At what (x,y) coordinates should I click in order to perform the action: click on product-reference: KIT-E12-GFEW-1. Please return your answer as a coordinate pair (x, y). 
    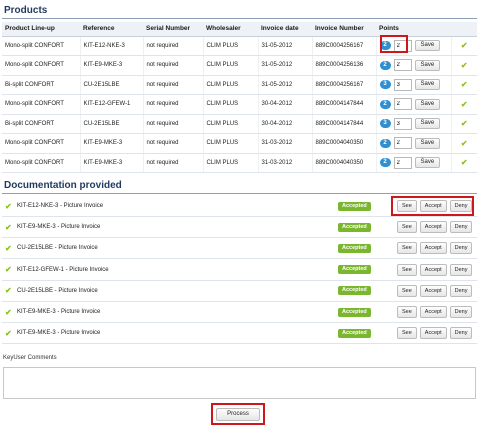
    Looking at the image, I should click on (112, 104).